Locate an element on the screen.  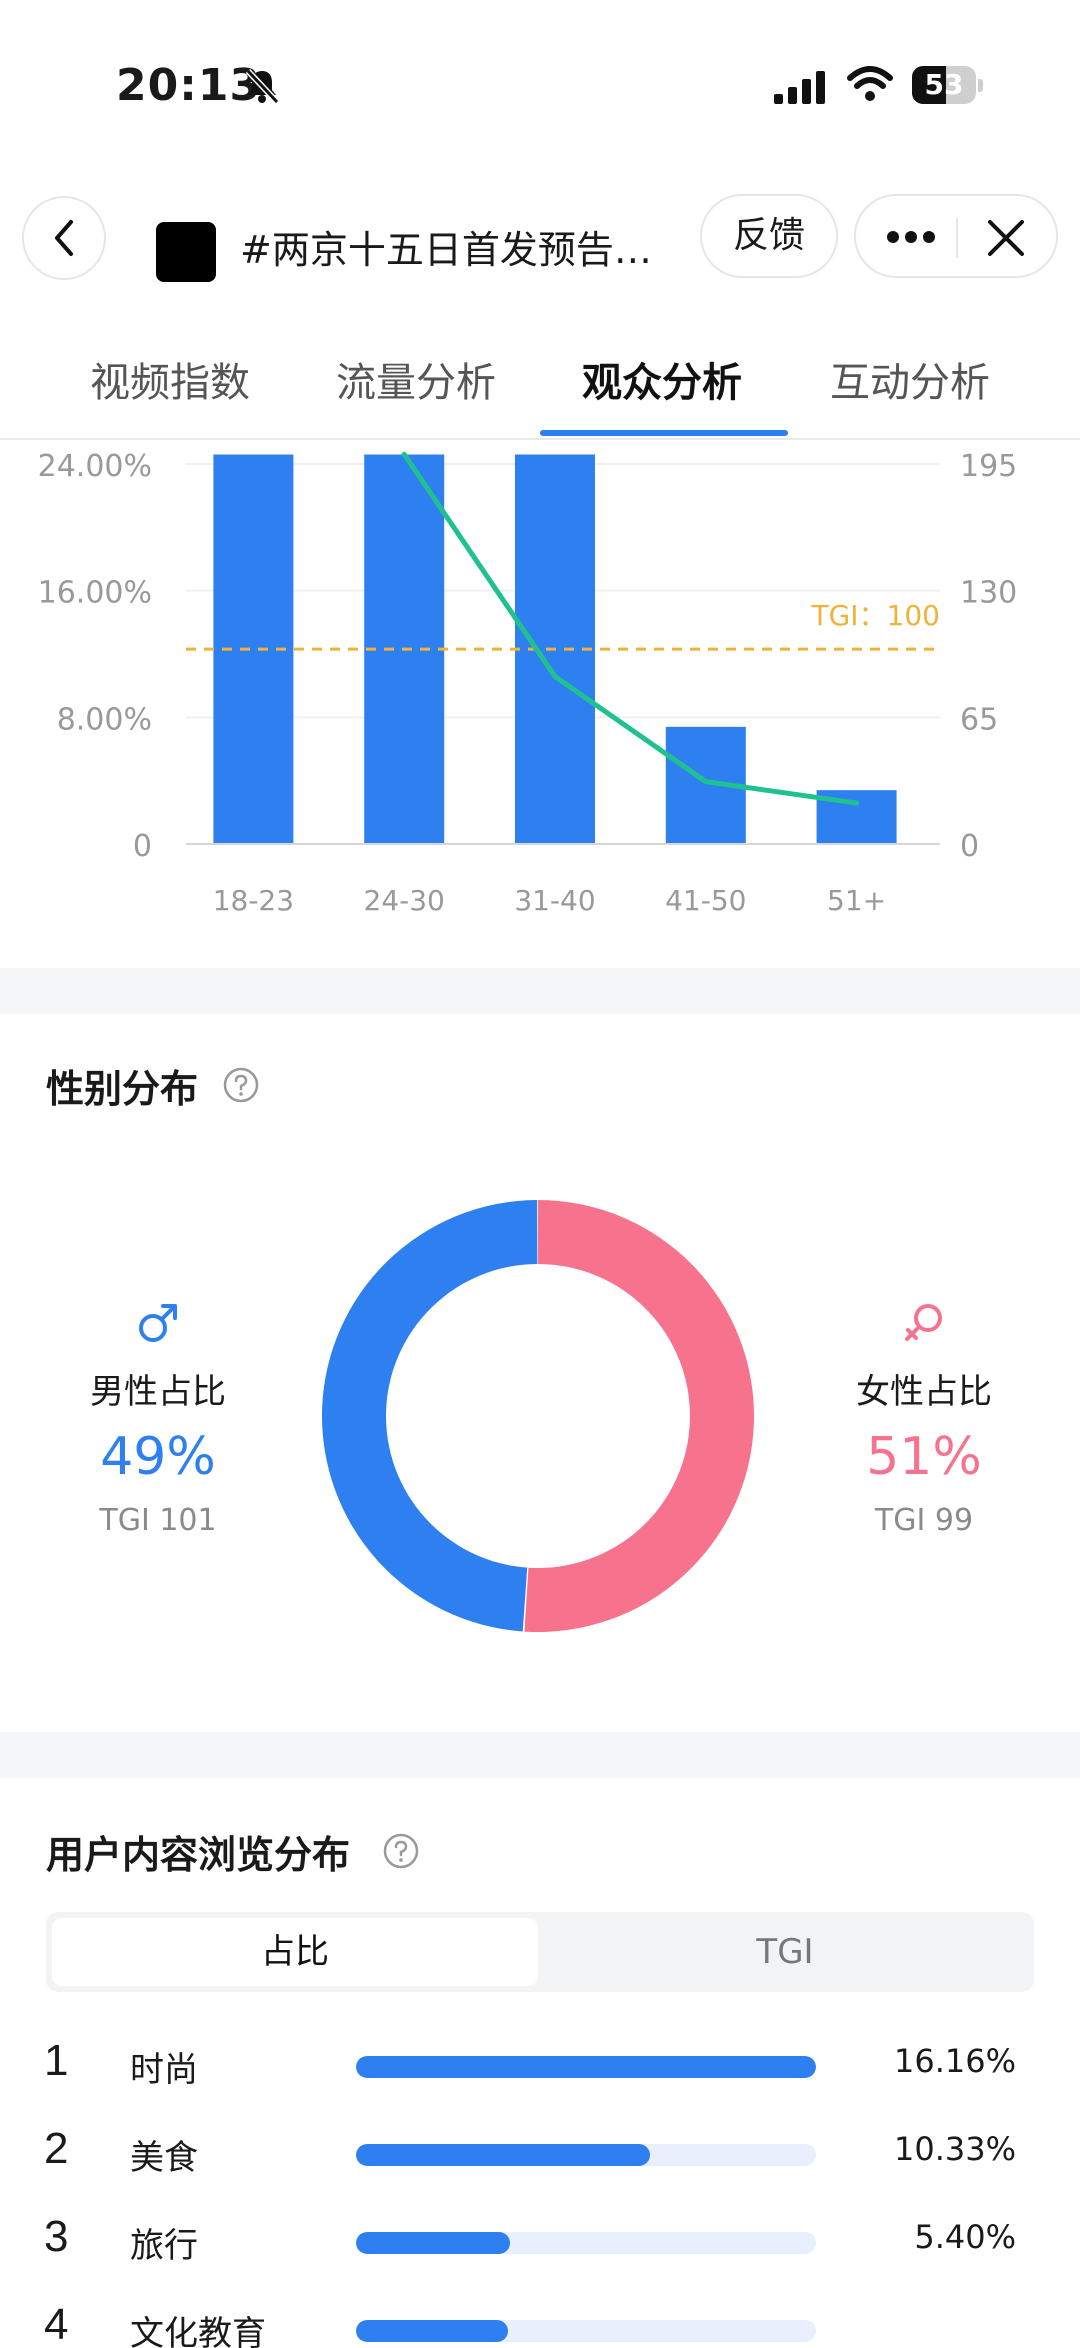
miniprogram-capsule is located at coordinates (956, 236).